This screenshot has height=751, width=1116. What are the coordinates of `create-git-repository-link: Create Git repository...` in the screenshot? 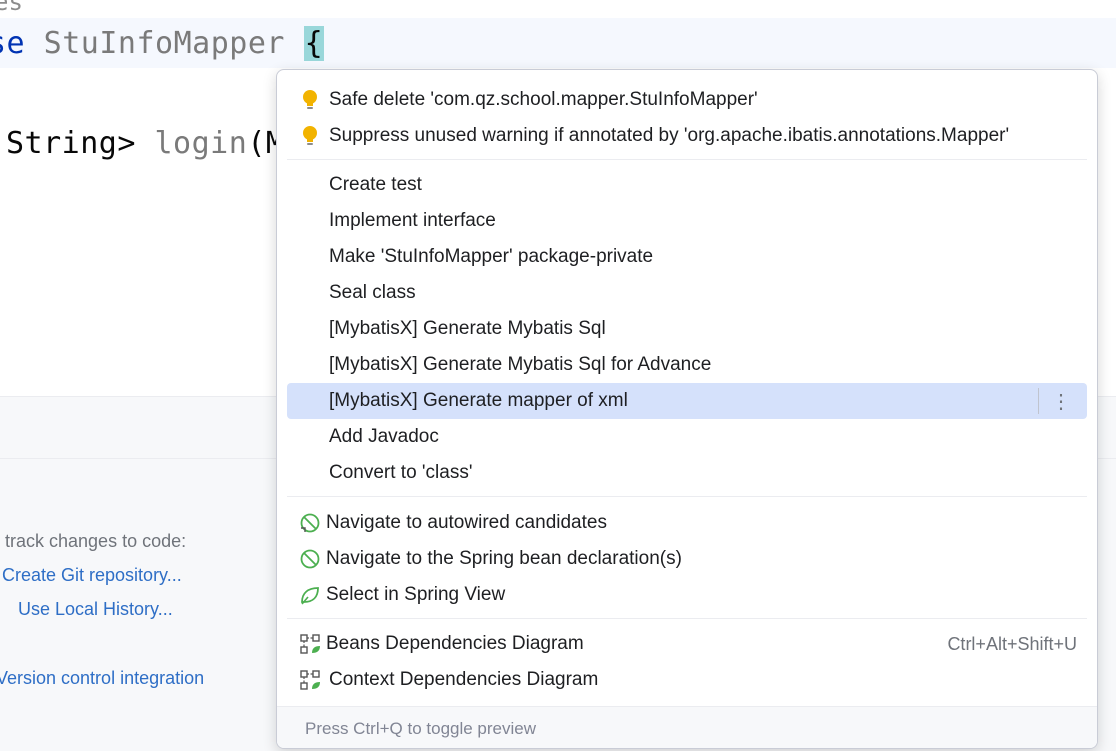 It's located at (92, 575).